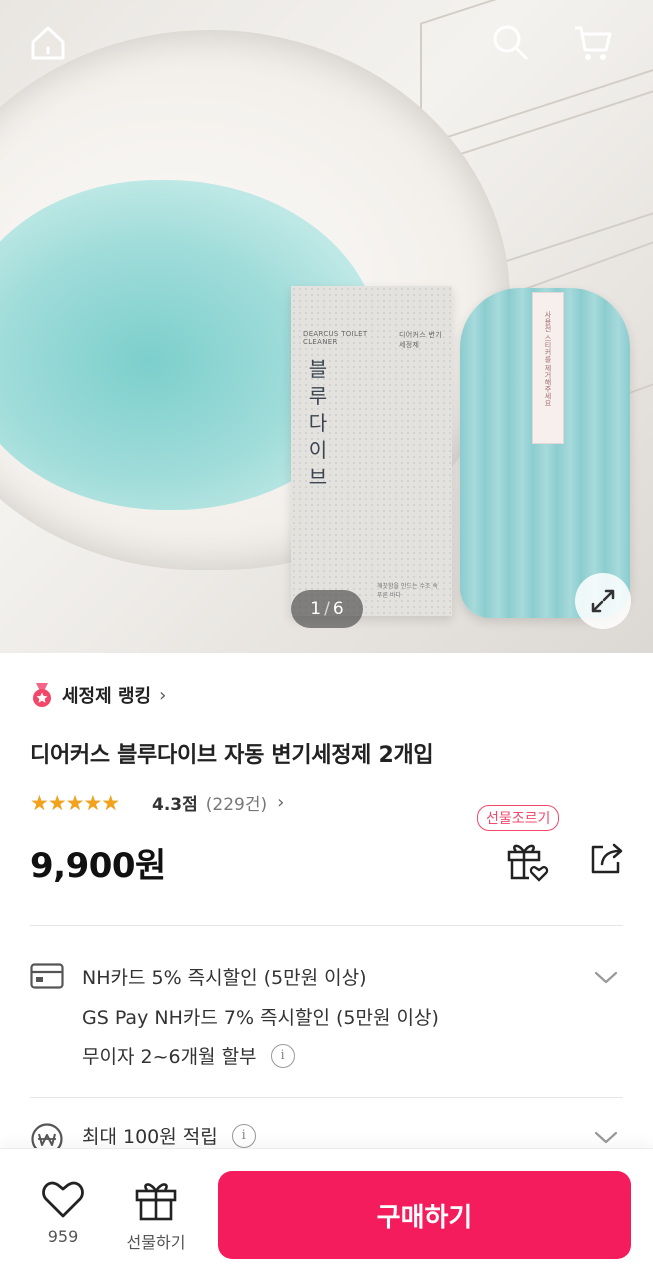  I want to click on share-icon, so click(607, 858).